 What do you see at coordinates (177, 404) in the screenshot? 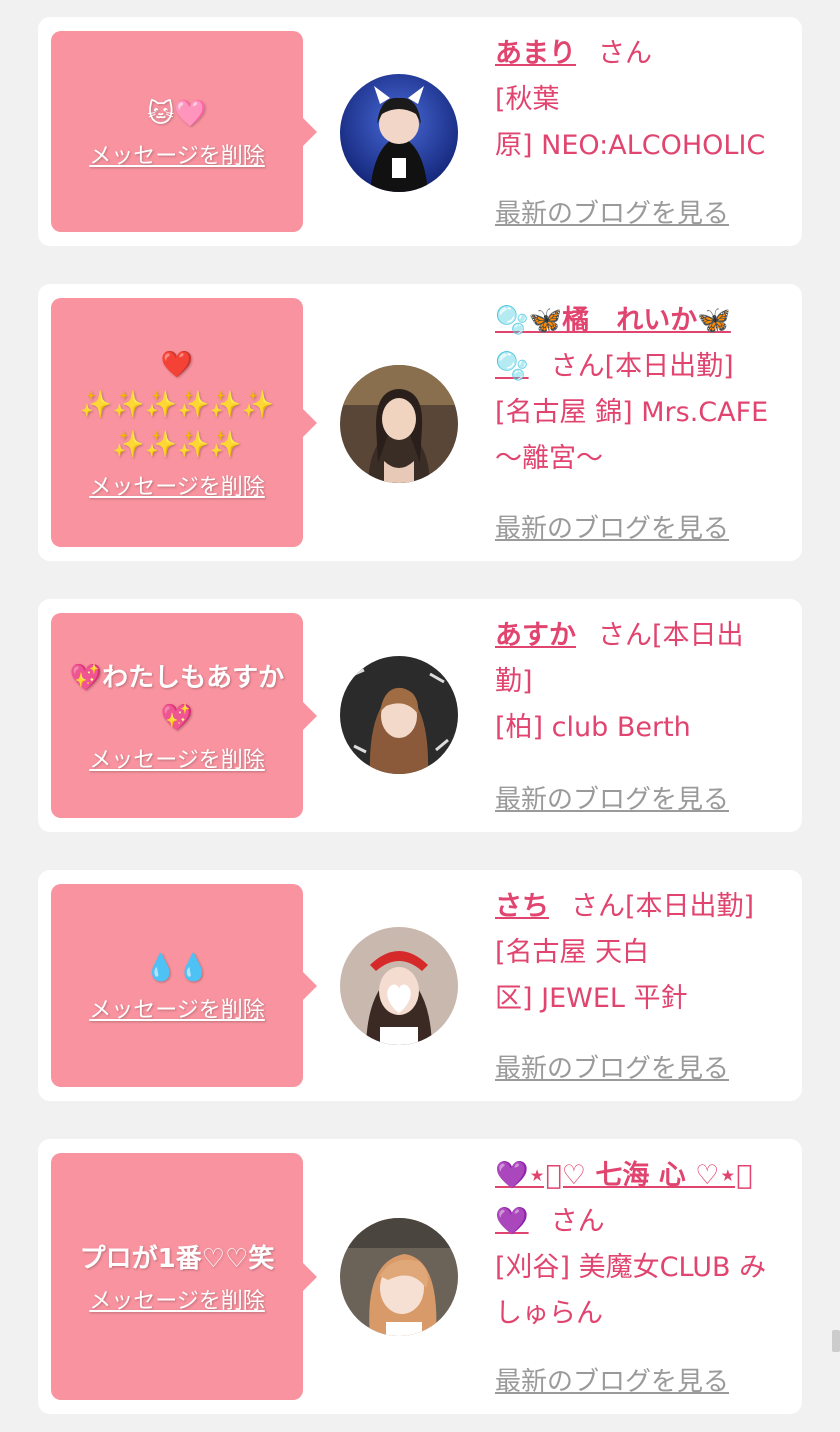
I see `message-text: ✨✨✨✨✨✨` at bounding box center [177, 404].